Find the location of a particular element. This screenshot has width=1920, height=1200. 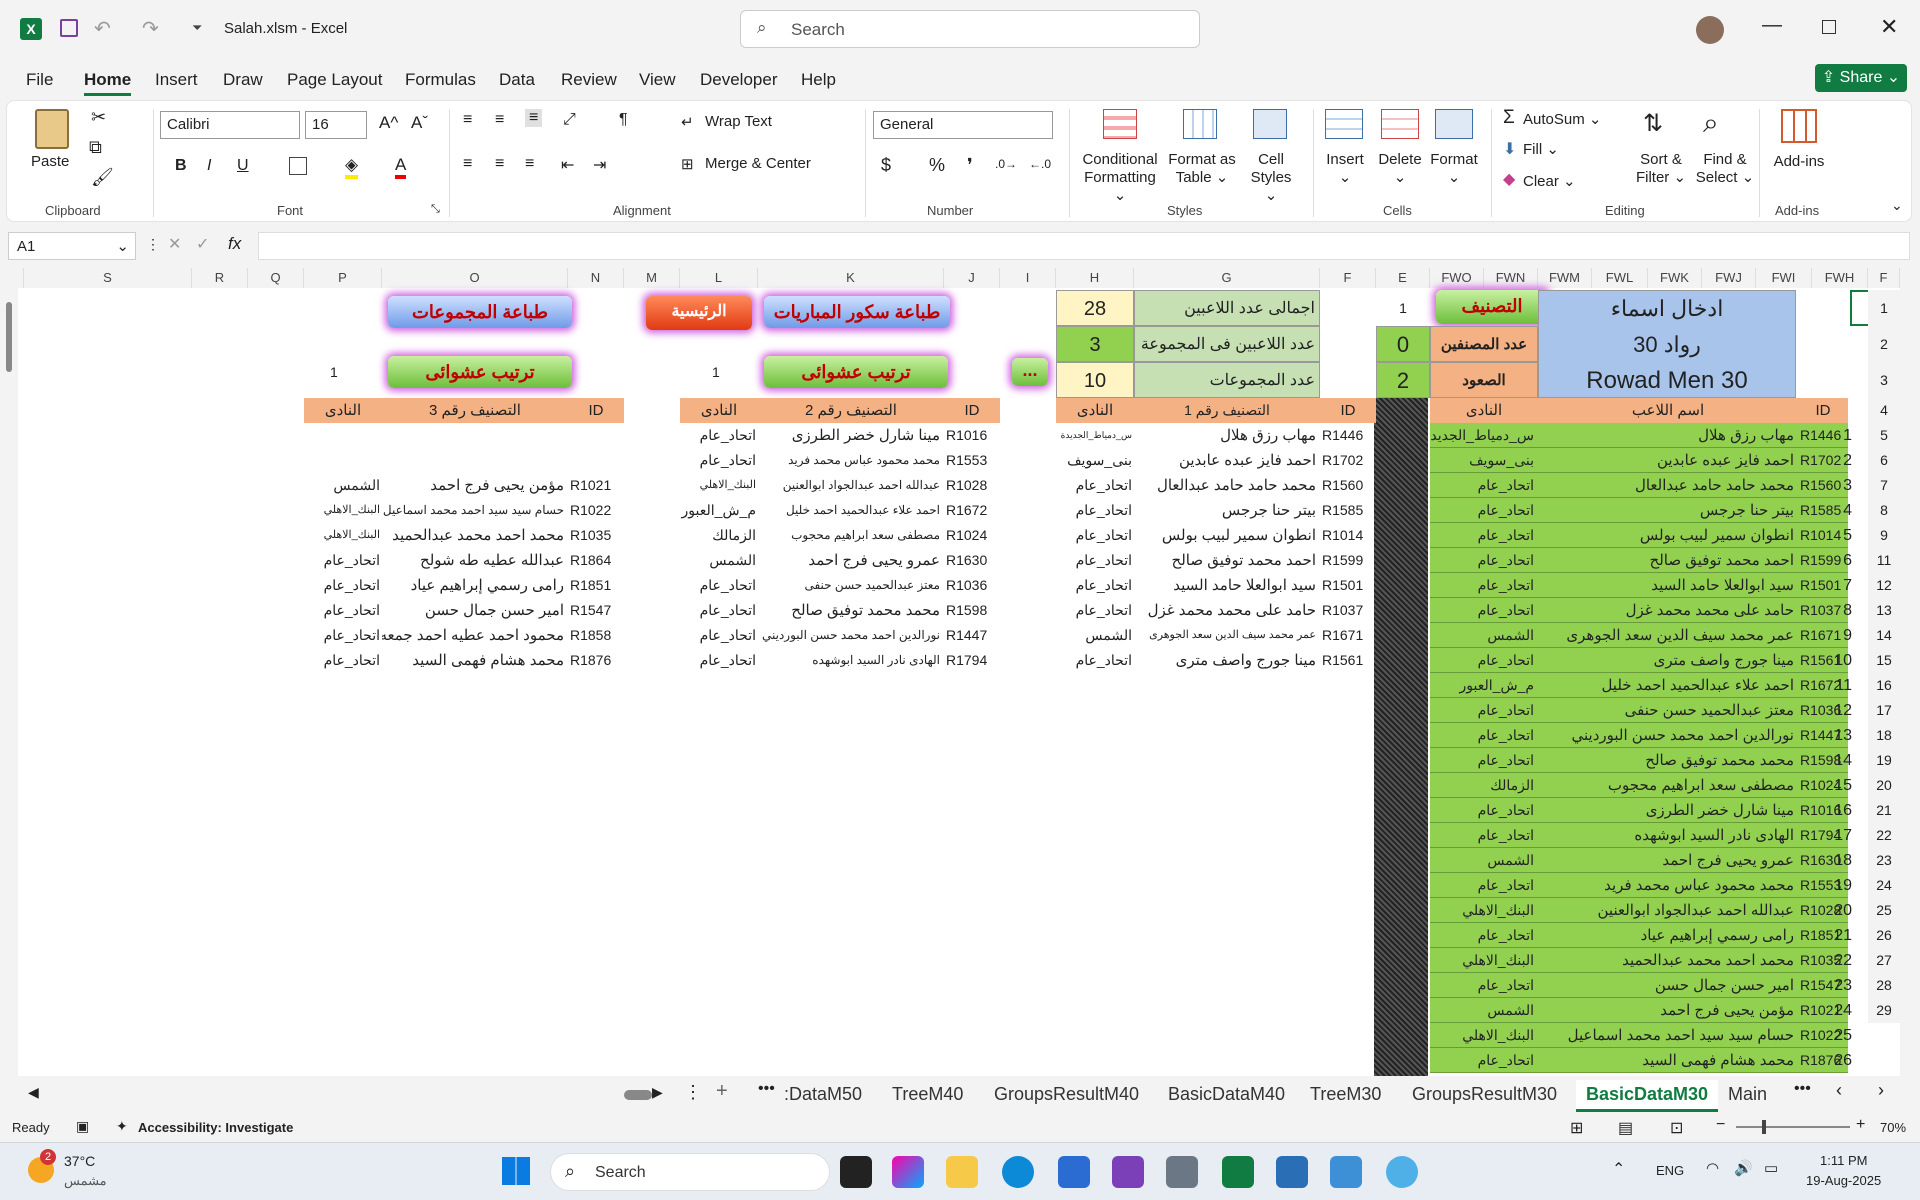

group3-id: R1851 is located at coordinates (596, 585).